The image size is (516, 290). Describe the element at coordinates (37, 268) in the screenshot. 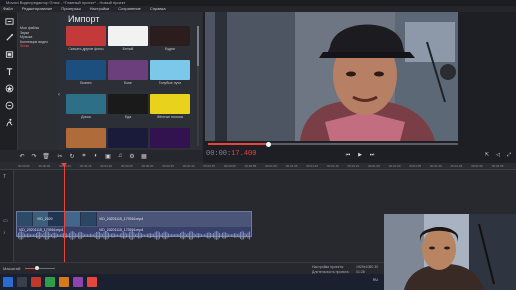

I see `scale-knob` at that location.